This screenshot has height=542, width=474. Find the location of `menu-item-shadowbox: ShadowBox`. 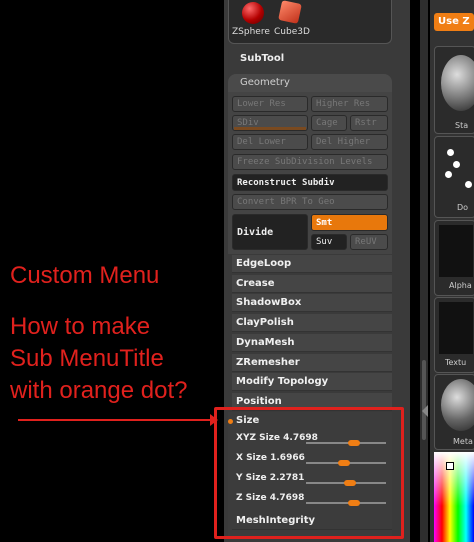

menu-item-shadowbox: ShadowBox is located at coordinates (312, 303).